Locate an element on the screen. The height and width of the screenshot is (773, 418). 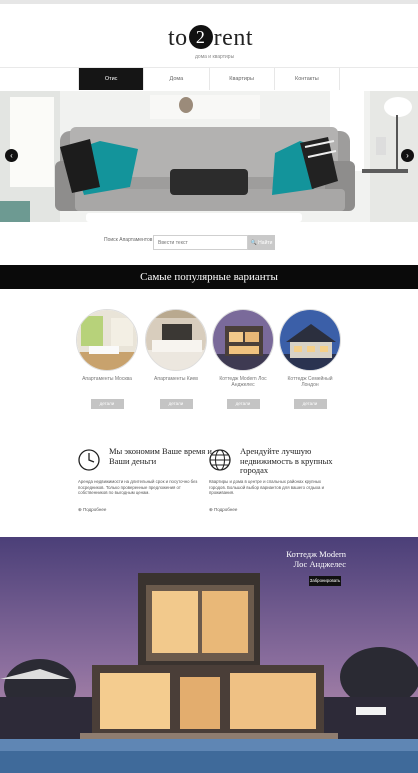
nav-item-contacts: Контакты is located at coordinates (307, 79).